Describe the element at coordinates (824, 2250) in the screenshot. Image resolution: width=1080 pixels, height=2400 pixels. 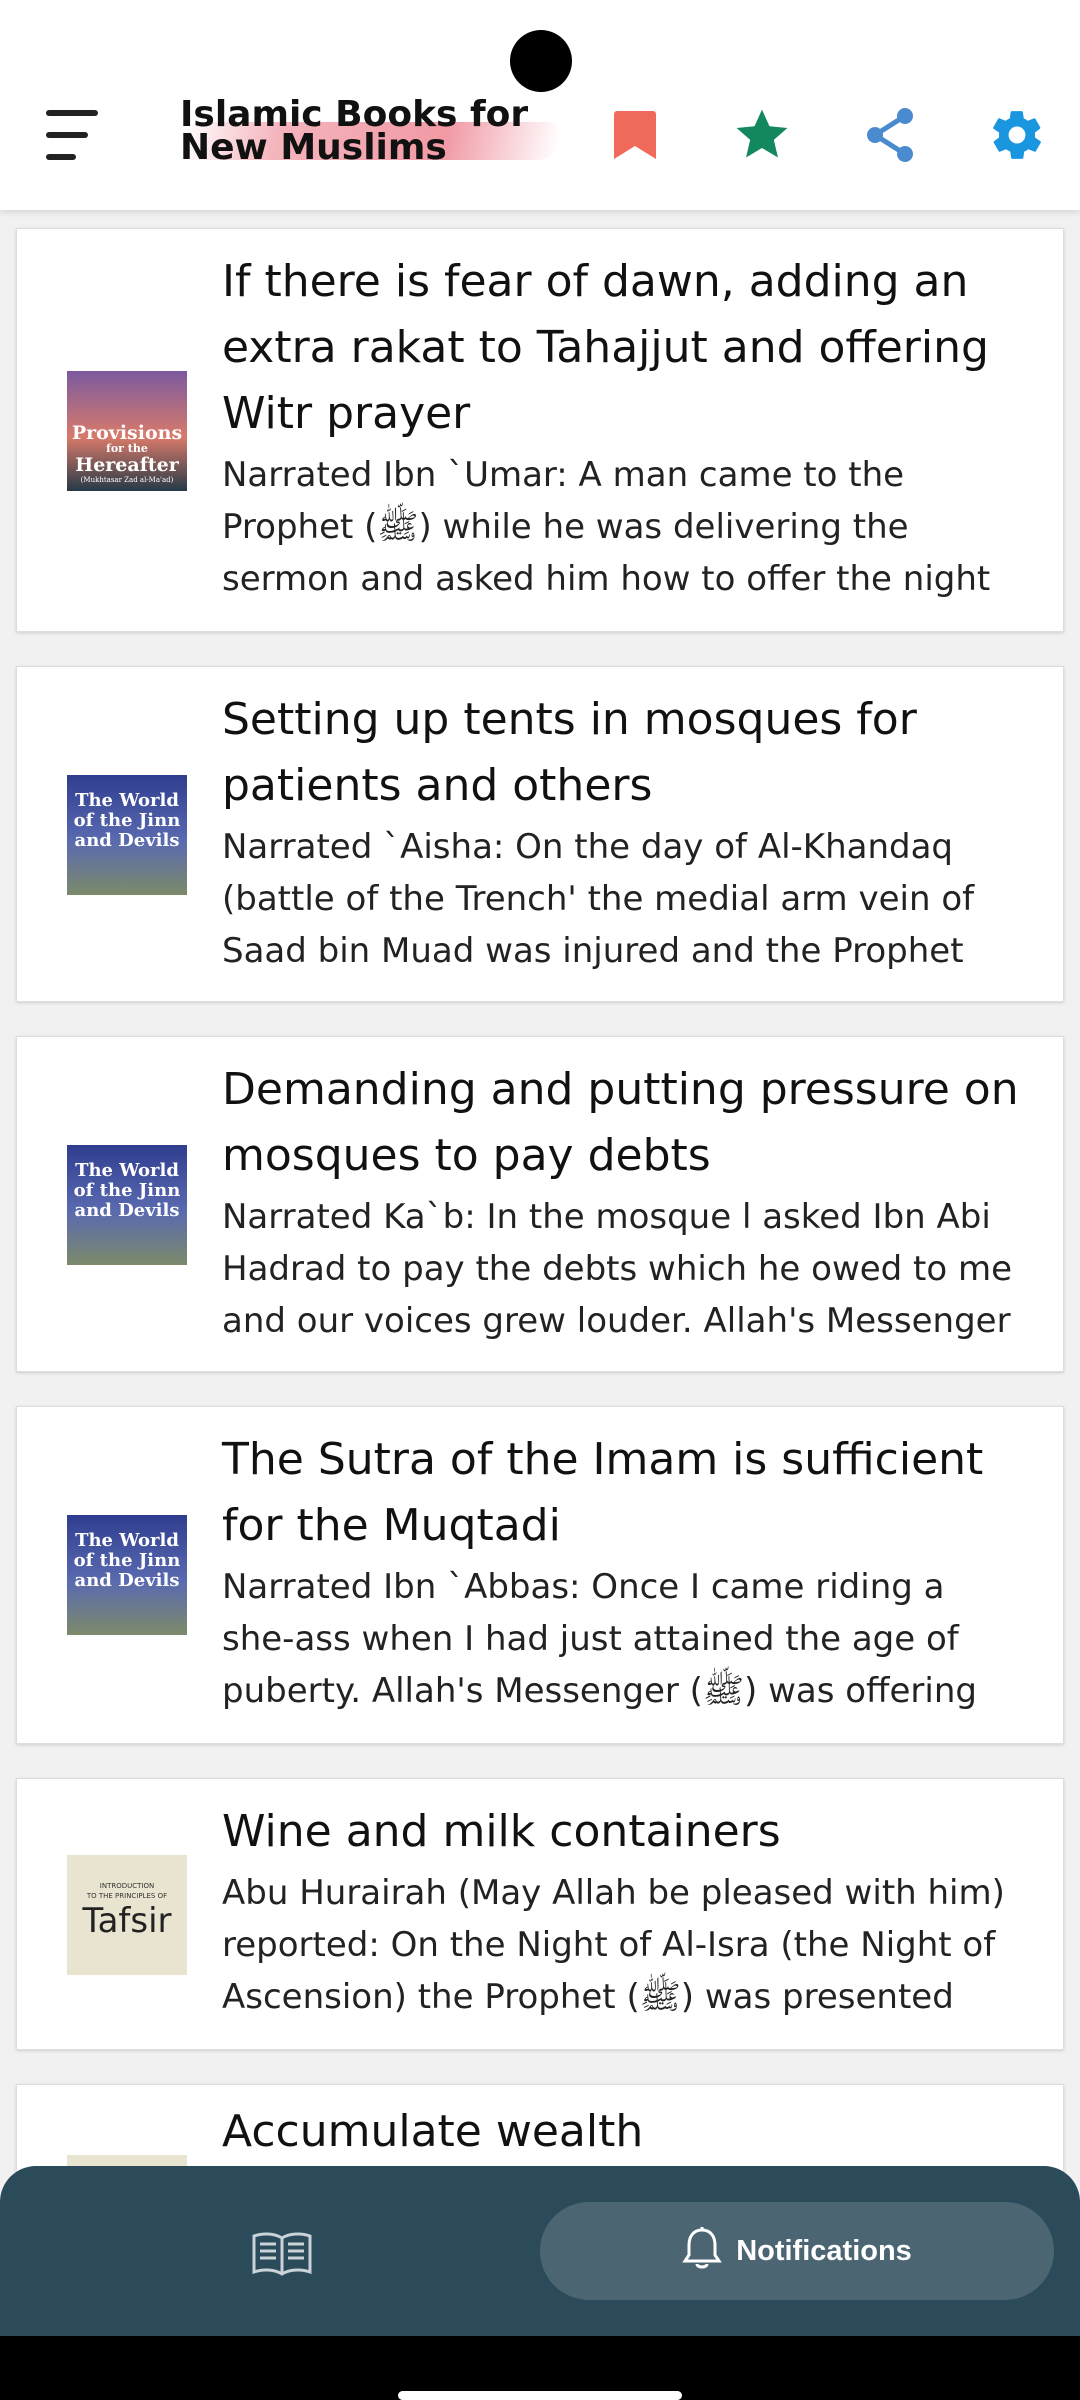
I see `notifications-label: Notifications` at that location.